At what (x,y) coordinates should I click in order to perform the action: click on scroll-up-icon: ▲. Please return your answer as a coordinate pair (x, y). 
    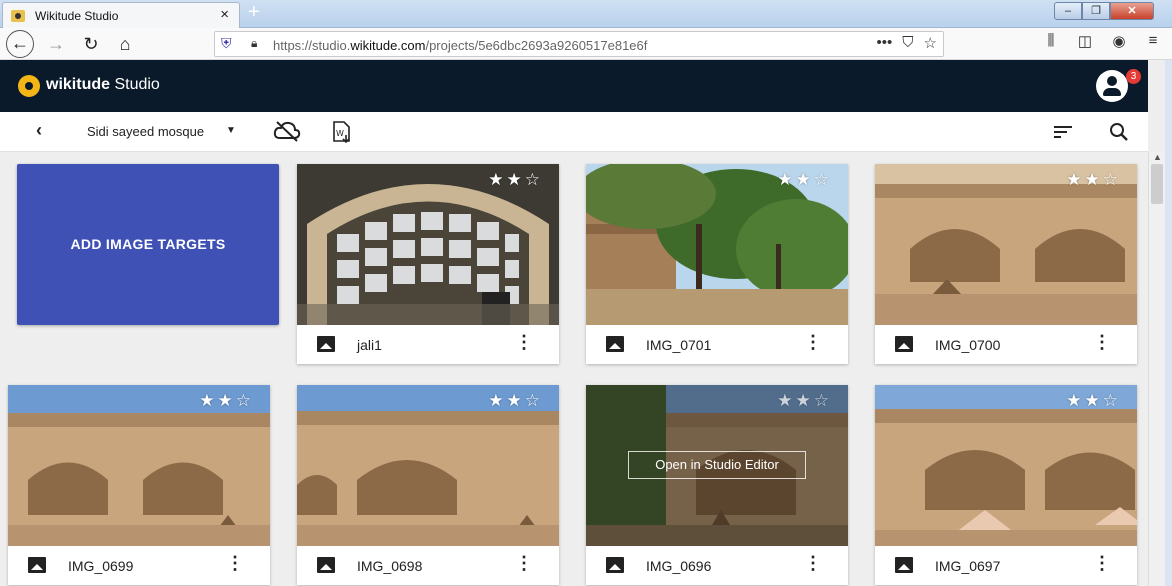
    Looking at the image, I should click on (1157, 157).